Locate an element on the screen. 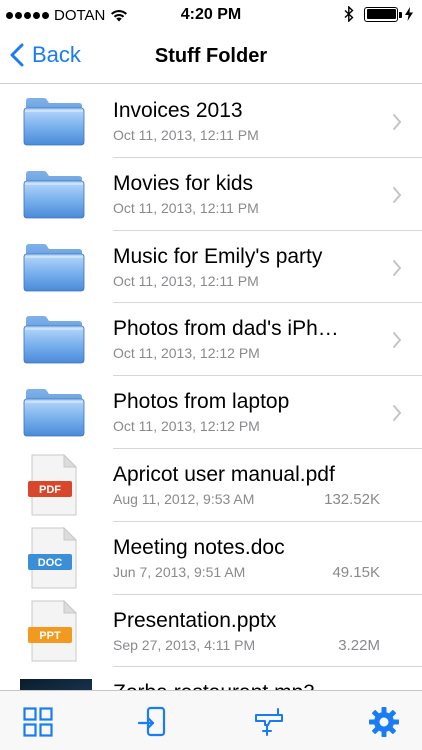 The height and width of the screenshot is (750, 422). tab-wifi-transfer is located at coordinates (270, 722).